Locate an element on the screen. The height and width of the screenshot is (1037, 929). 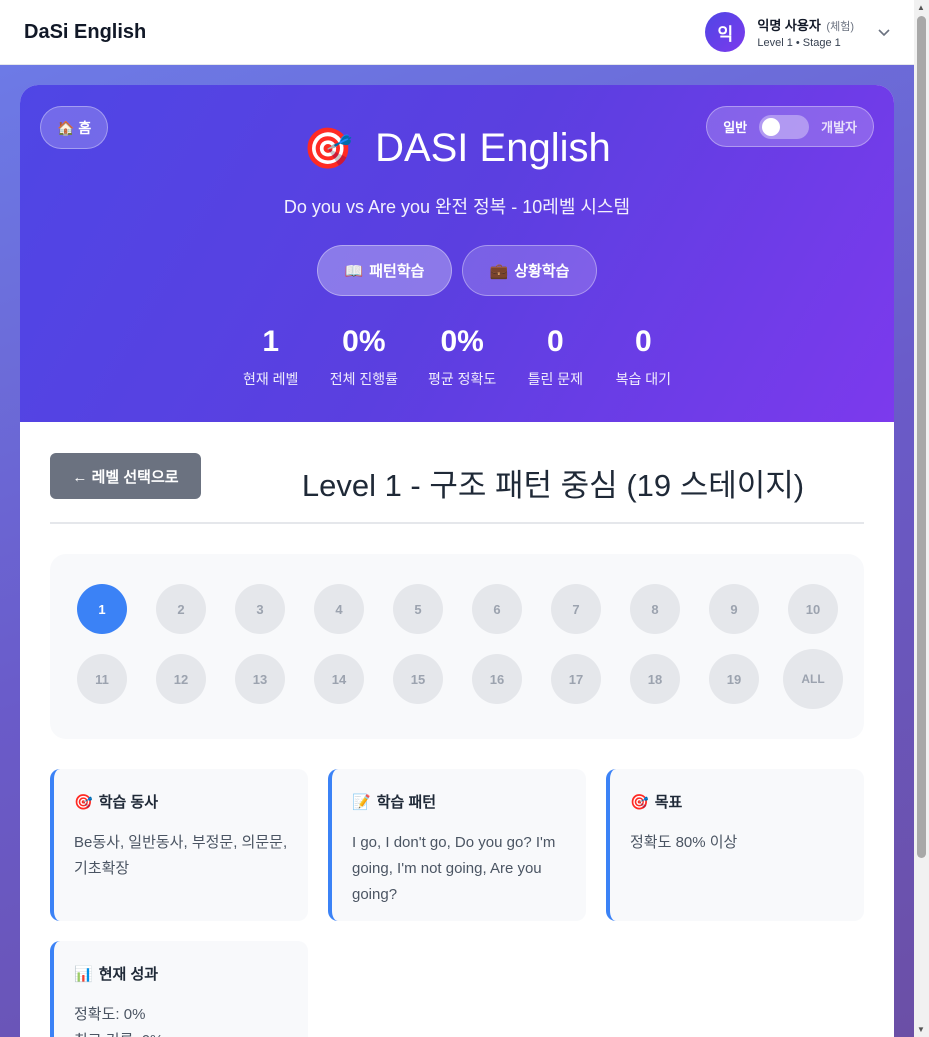
page-title: 🎯 DASI English is located at coordinates (457, 148).